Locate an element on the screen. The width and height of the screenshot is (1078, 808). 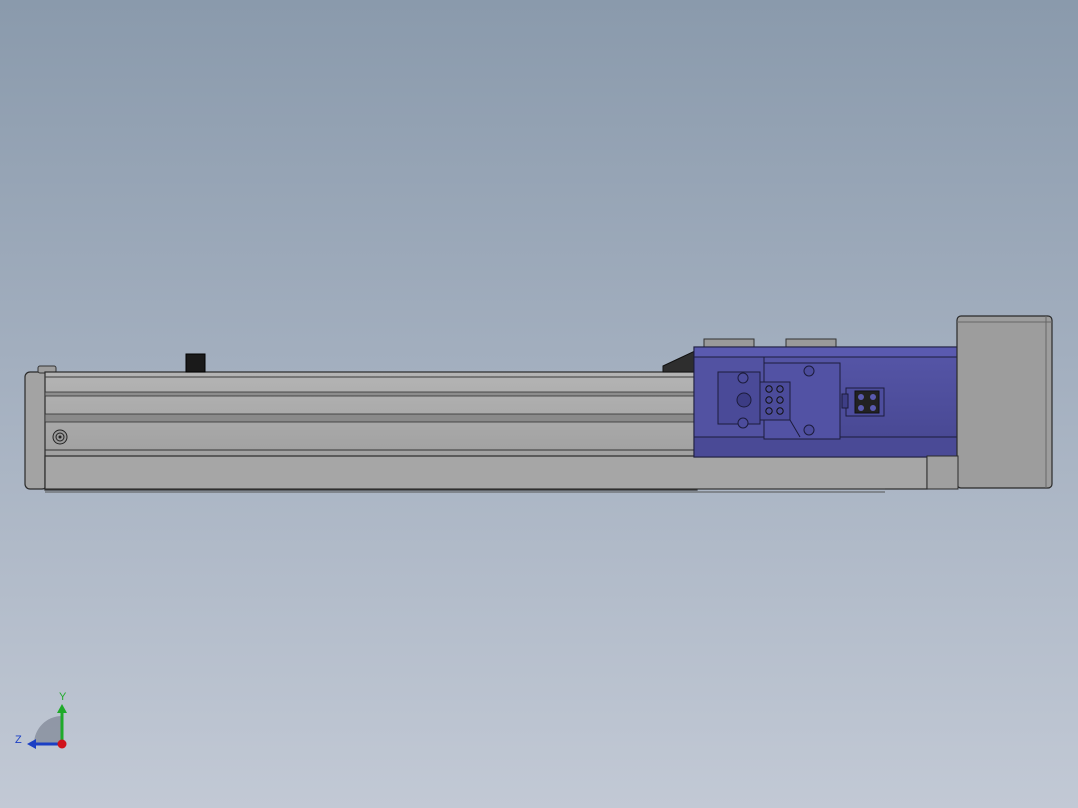
endcap-mount is located at coordinates (942, 472).